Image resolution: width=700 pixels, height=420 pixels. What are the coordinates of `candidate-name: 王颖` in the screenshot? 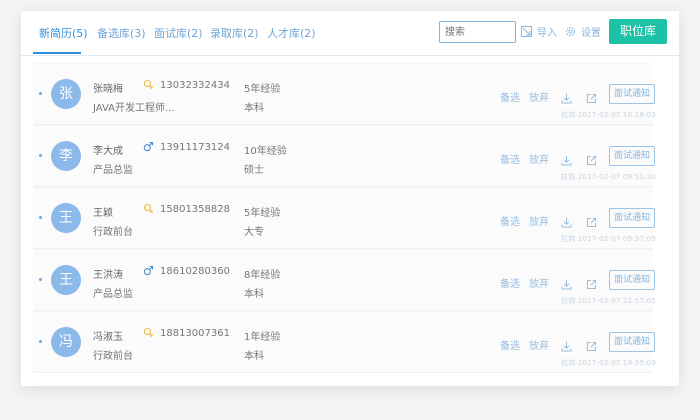 It's located at (103, 211).